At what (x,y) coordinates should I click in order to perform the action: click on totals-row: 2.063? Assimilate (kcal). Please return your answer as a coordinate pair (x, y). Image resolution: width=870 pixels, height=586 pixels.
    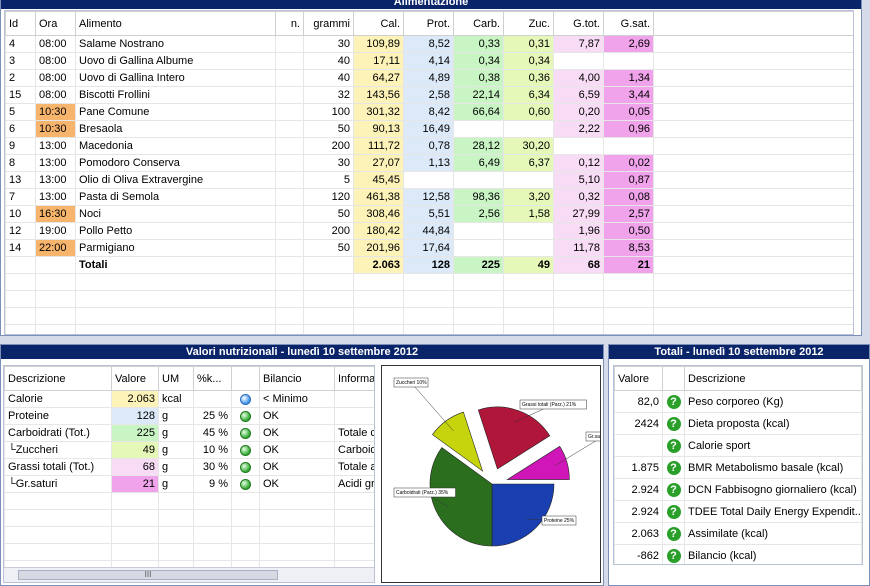
    Looking at the image, I should click on (738, 533).